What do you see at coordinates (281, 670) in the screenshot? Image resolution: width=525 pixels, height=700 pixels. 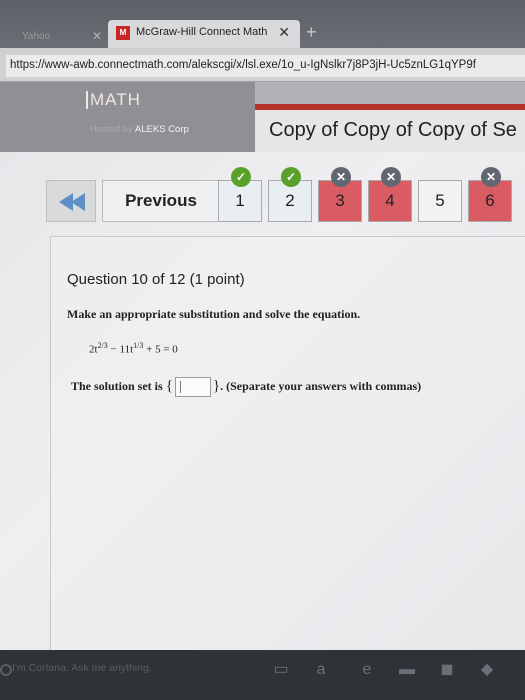 I see `task-view-icon: ▭` at bounding box center [281, 670].